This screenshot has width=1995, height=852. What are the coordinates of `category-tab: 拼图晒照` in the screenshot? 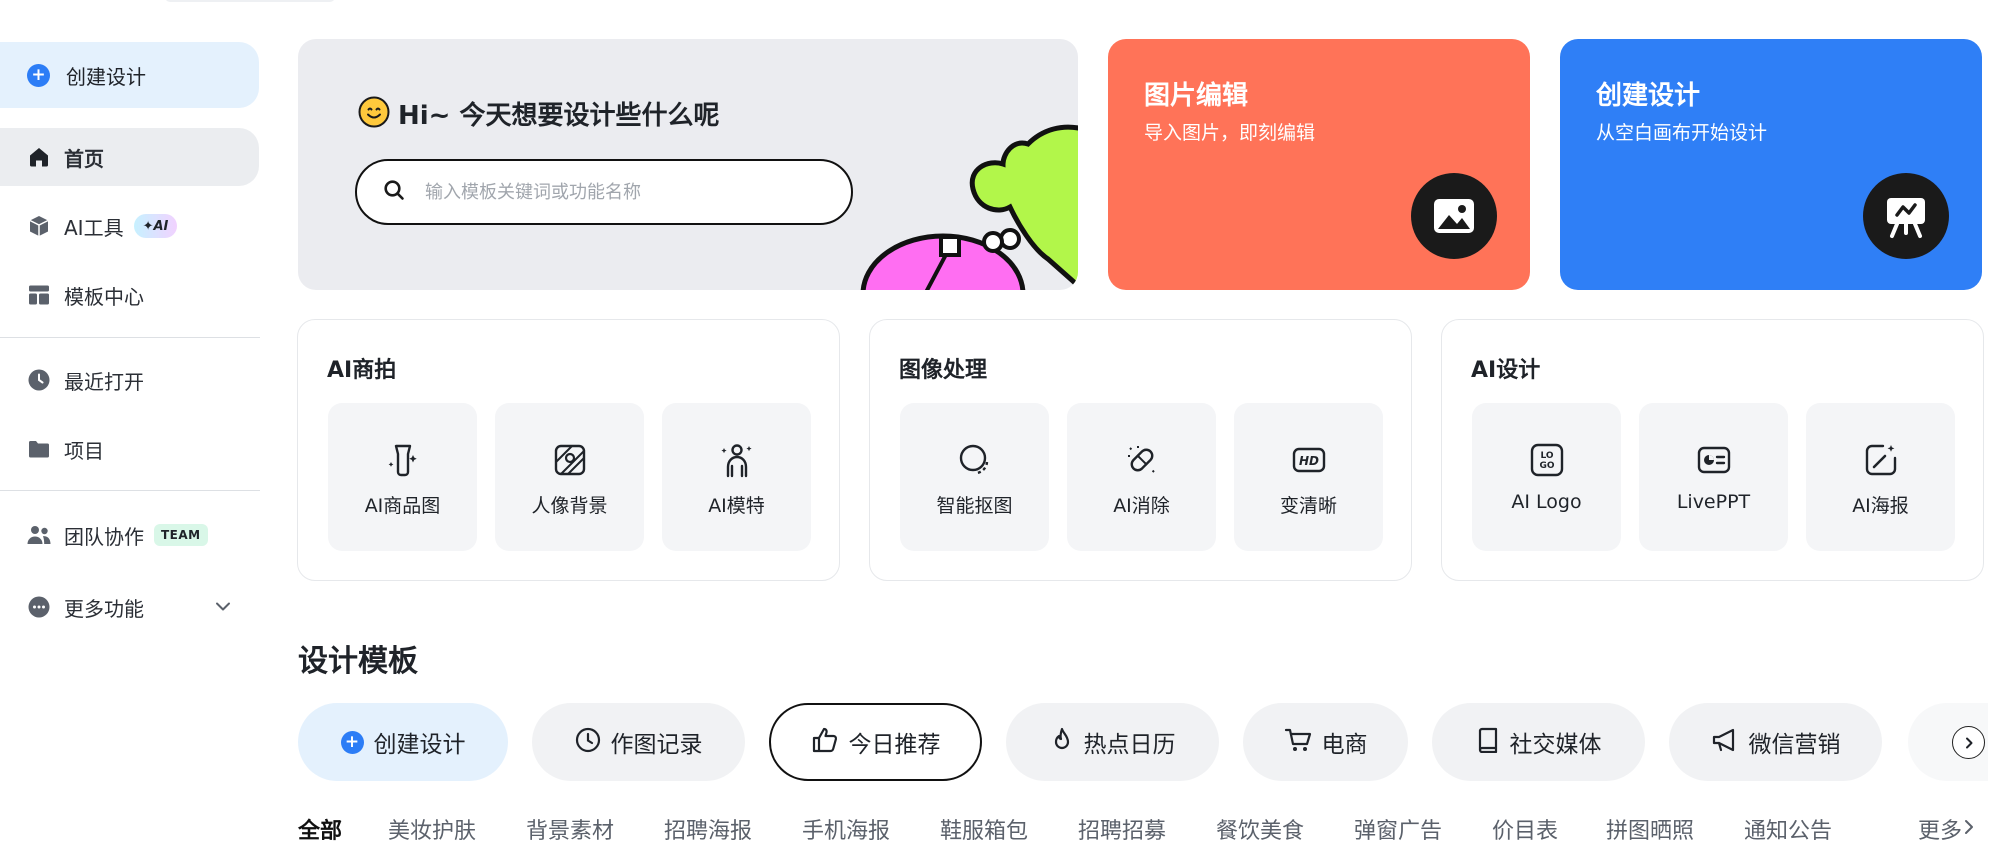 It's located at (1650, 829).